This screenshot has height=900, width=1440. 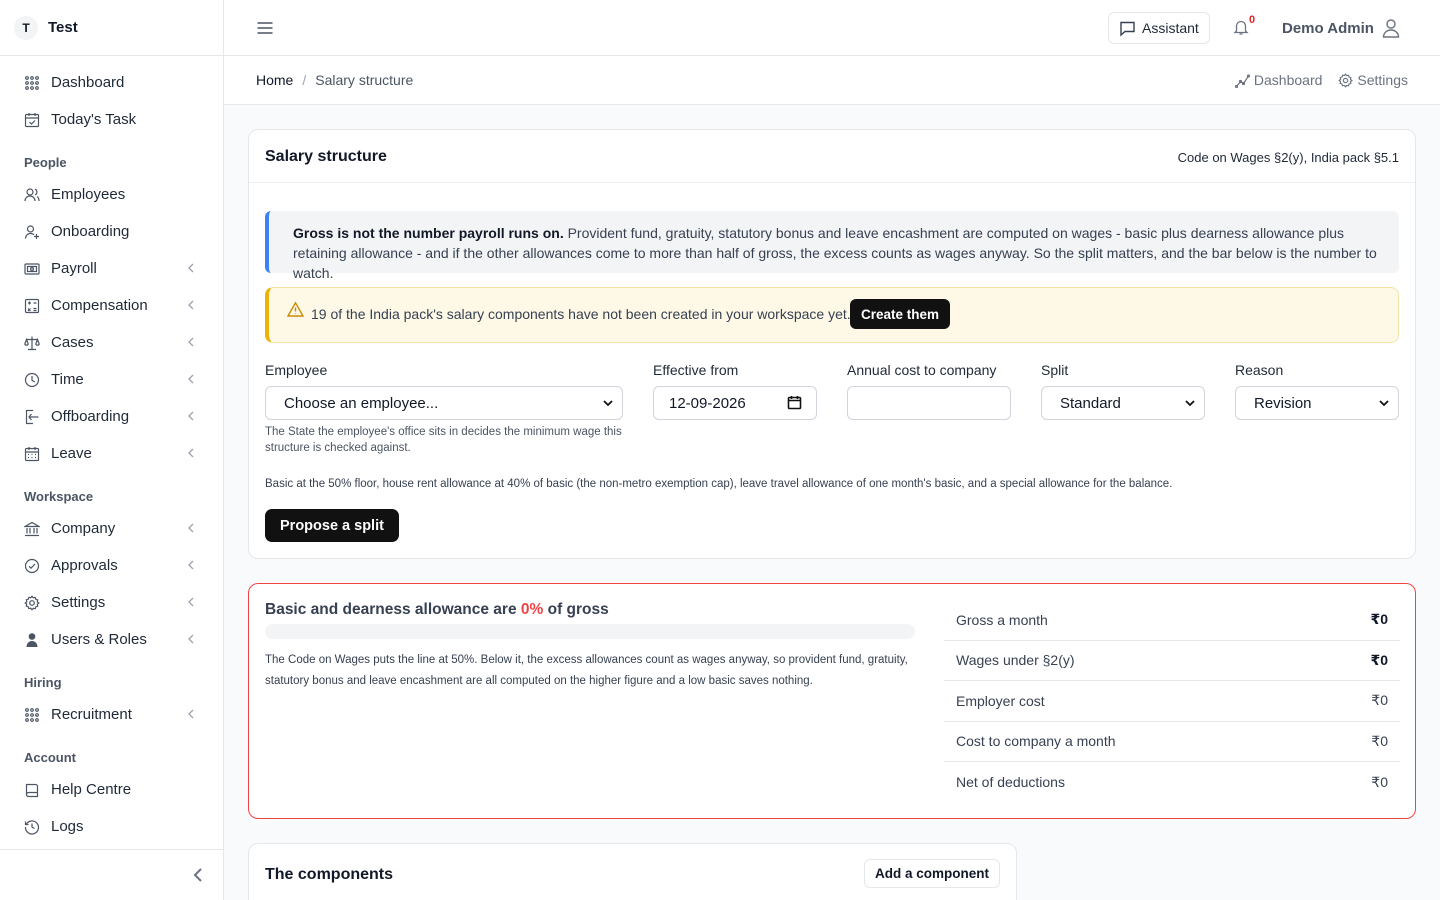 What do you see at coordinates (1241, 27) in the screenshot?
I see `bell-icon` at bounding box center [1241, 27].